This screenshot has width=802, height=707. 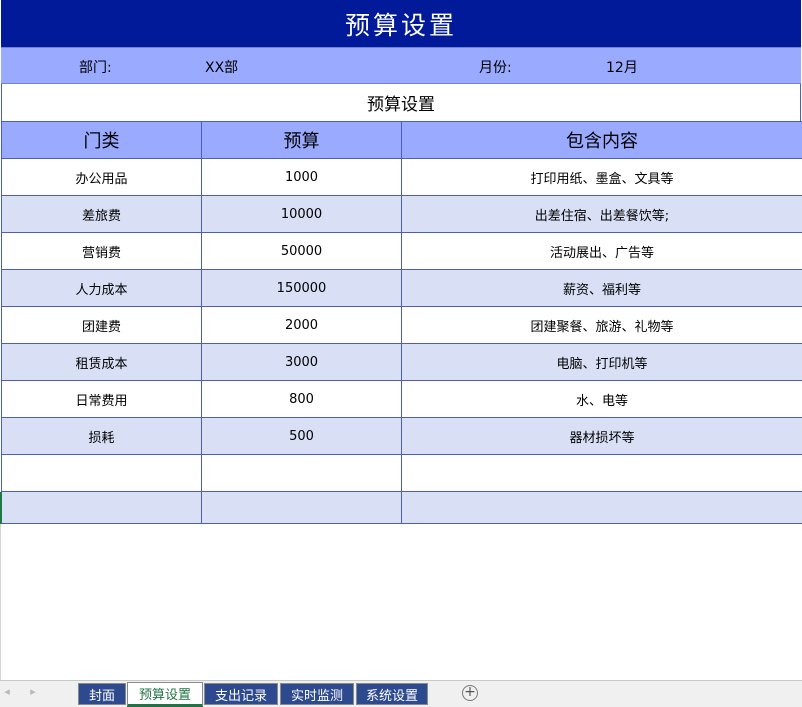 I want to click on budget-cell: 3000, so click(x=301, y=362).